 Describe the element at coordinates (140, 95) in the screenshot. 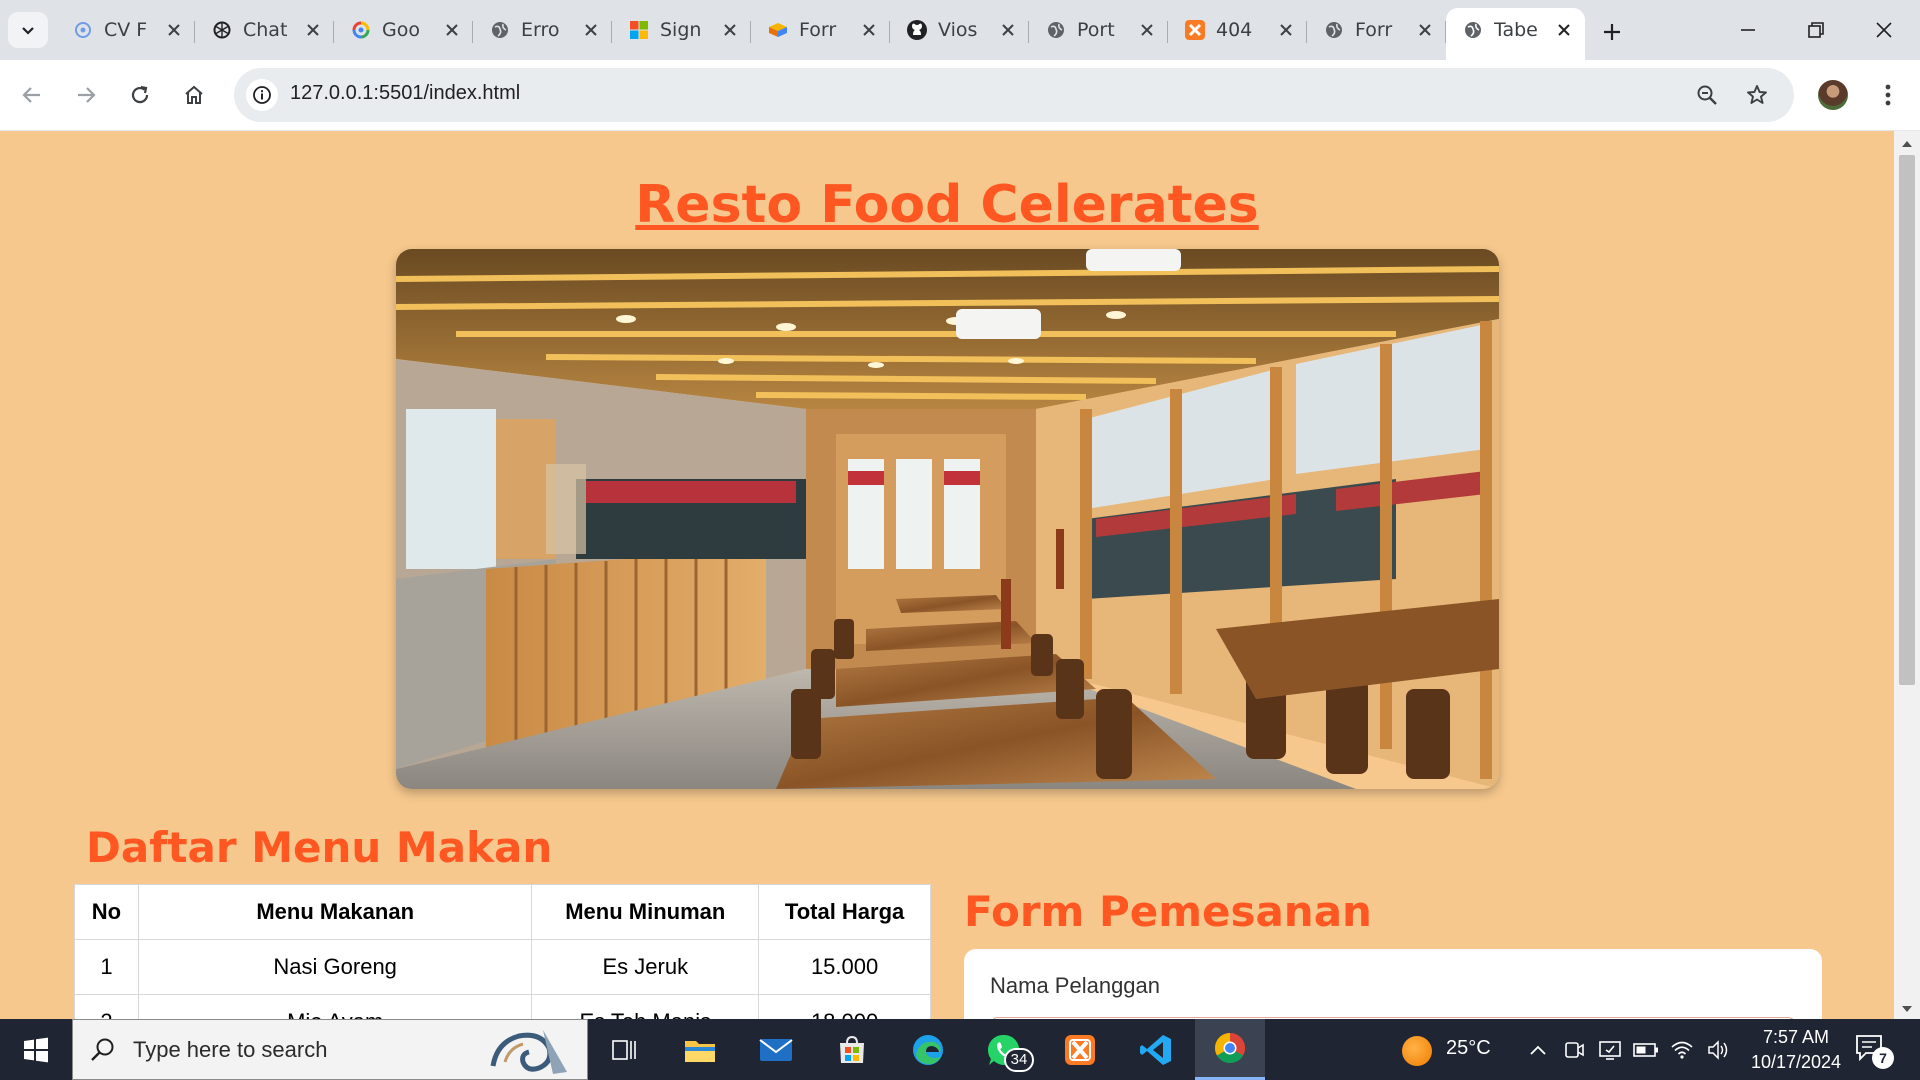

I see `reload-button` at that location.